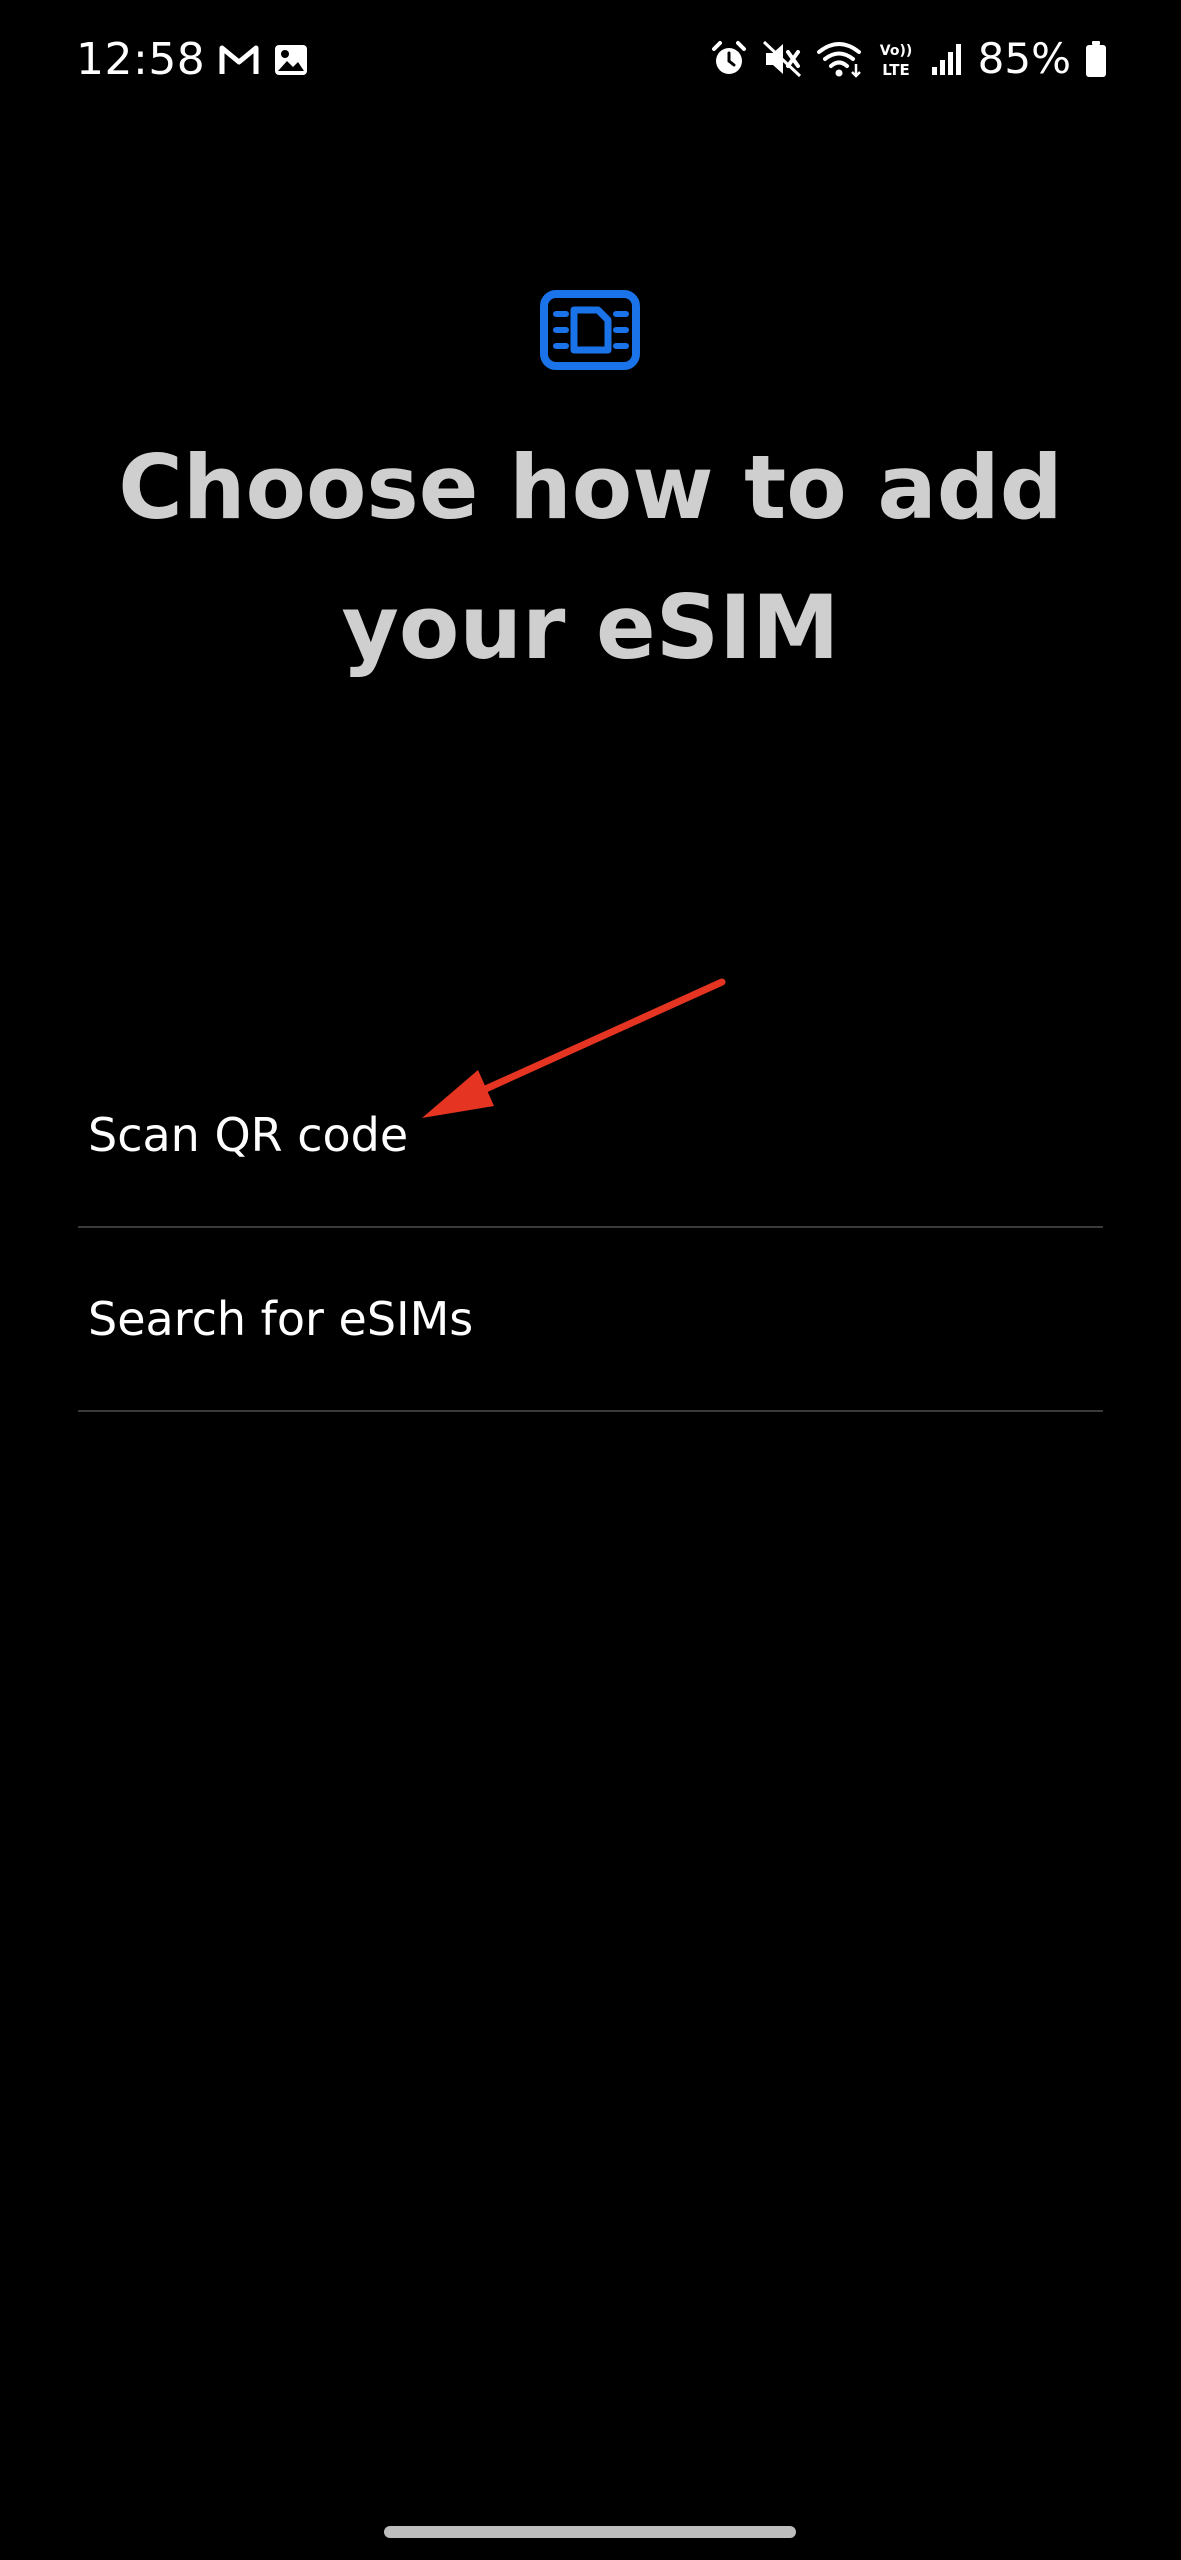  What do you see at coordinates (590, 1320) in the screenshot?
I see `option-search-for-esims: Search for eSIMs` at bounding box center [590, 1320].